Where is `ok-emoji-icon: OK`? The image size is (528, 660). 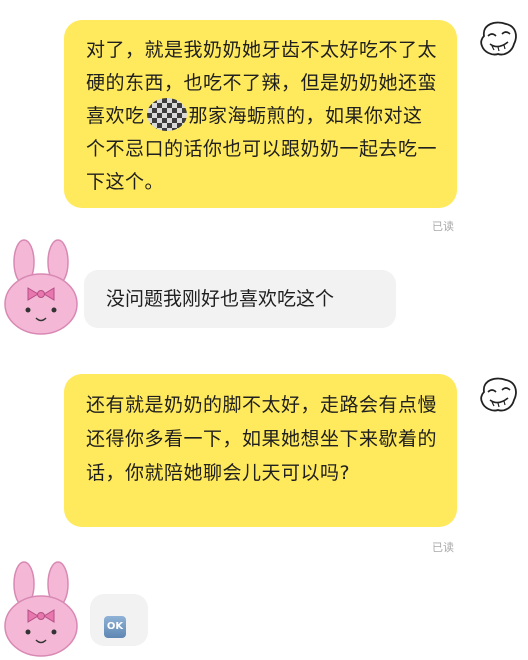 ok-emoji-icon: OK is located at coordinates (115, 627).